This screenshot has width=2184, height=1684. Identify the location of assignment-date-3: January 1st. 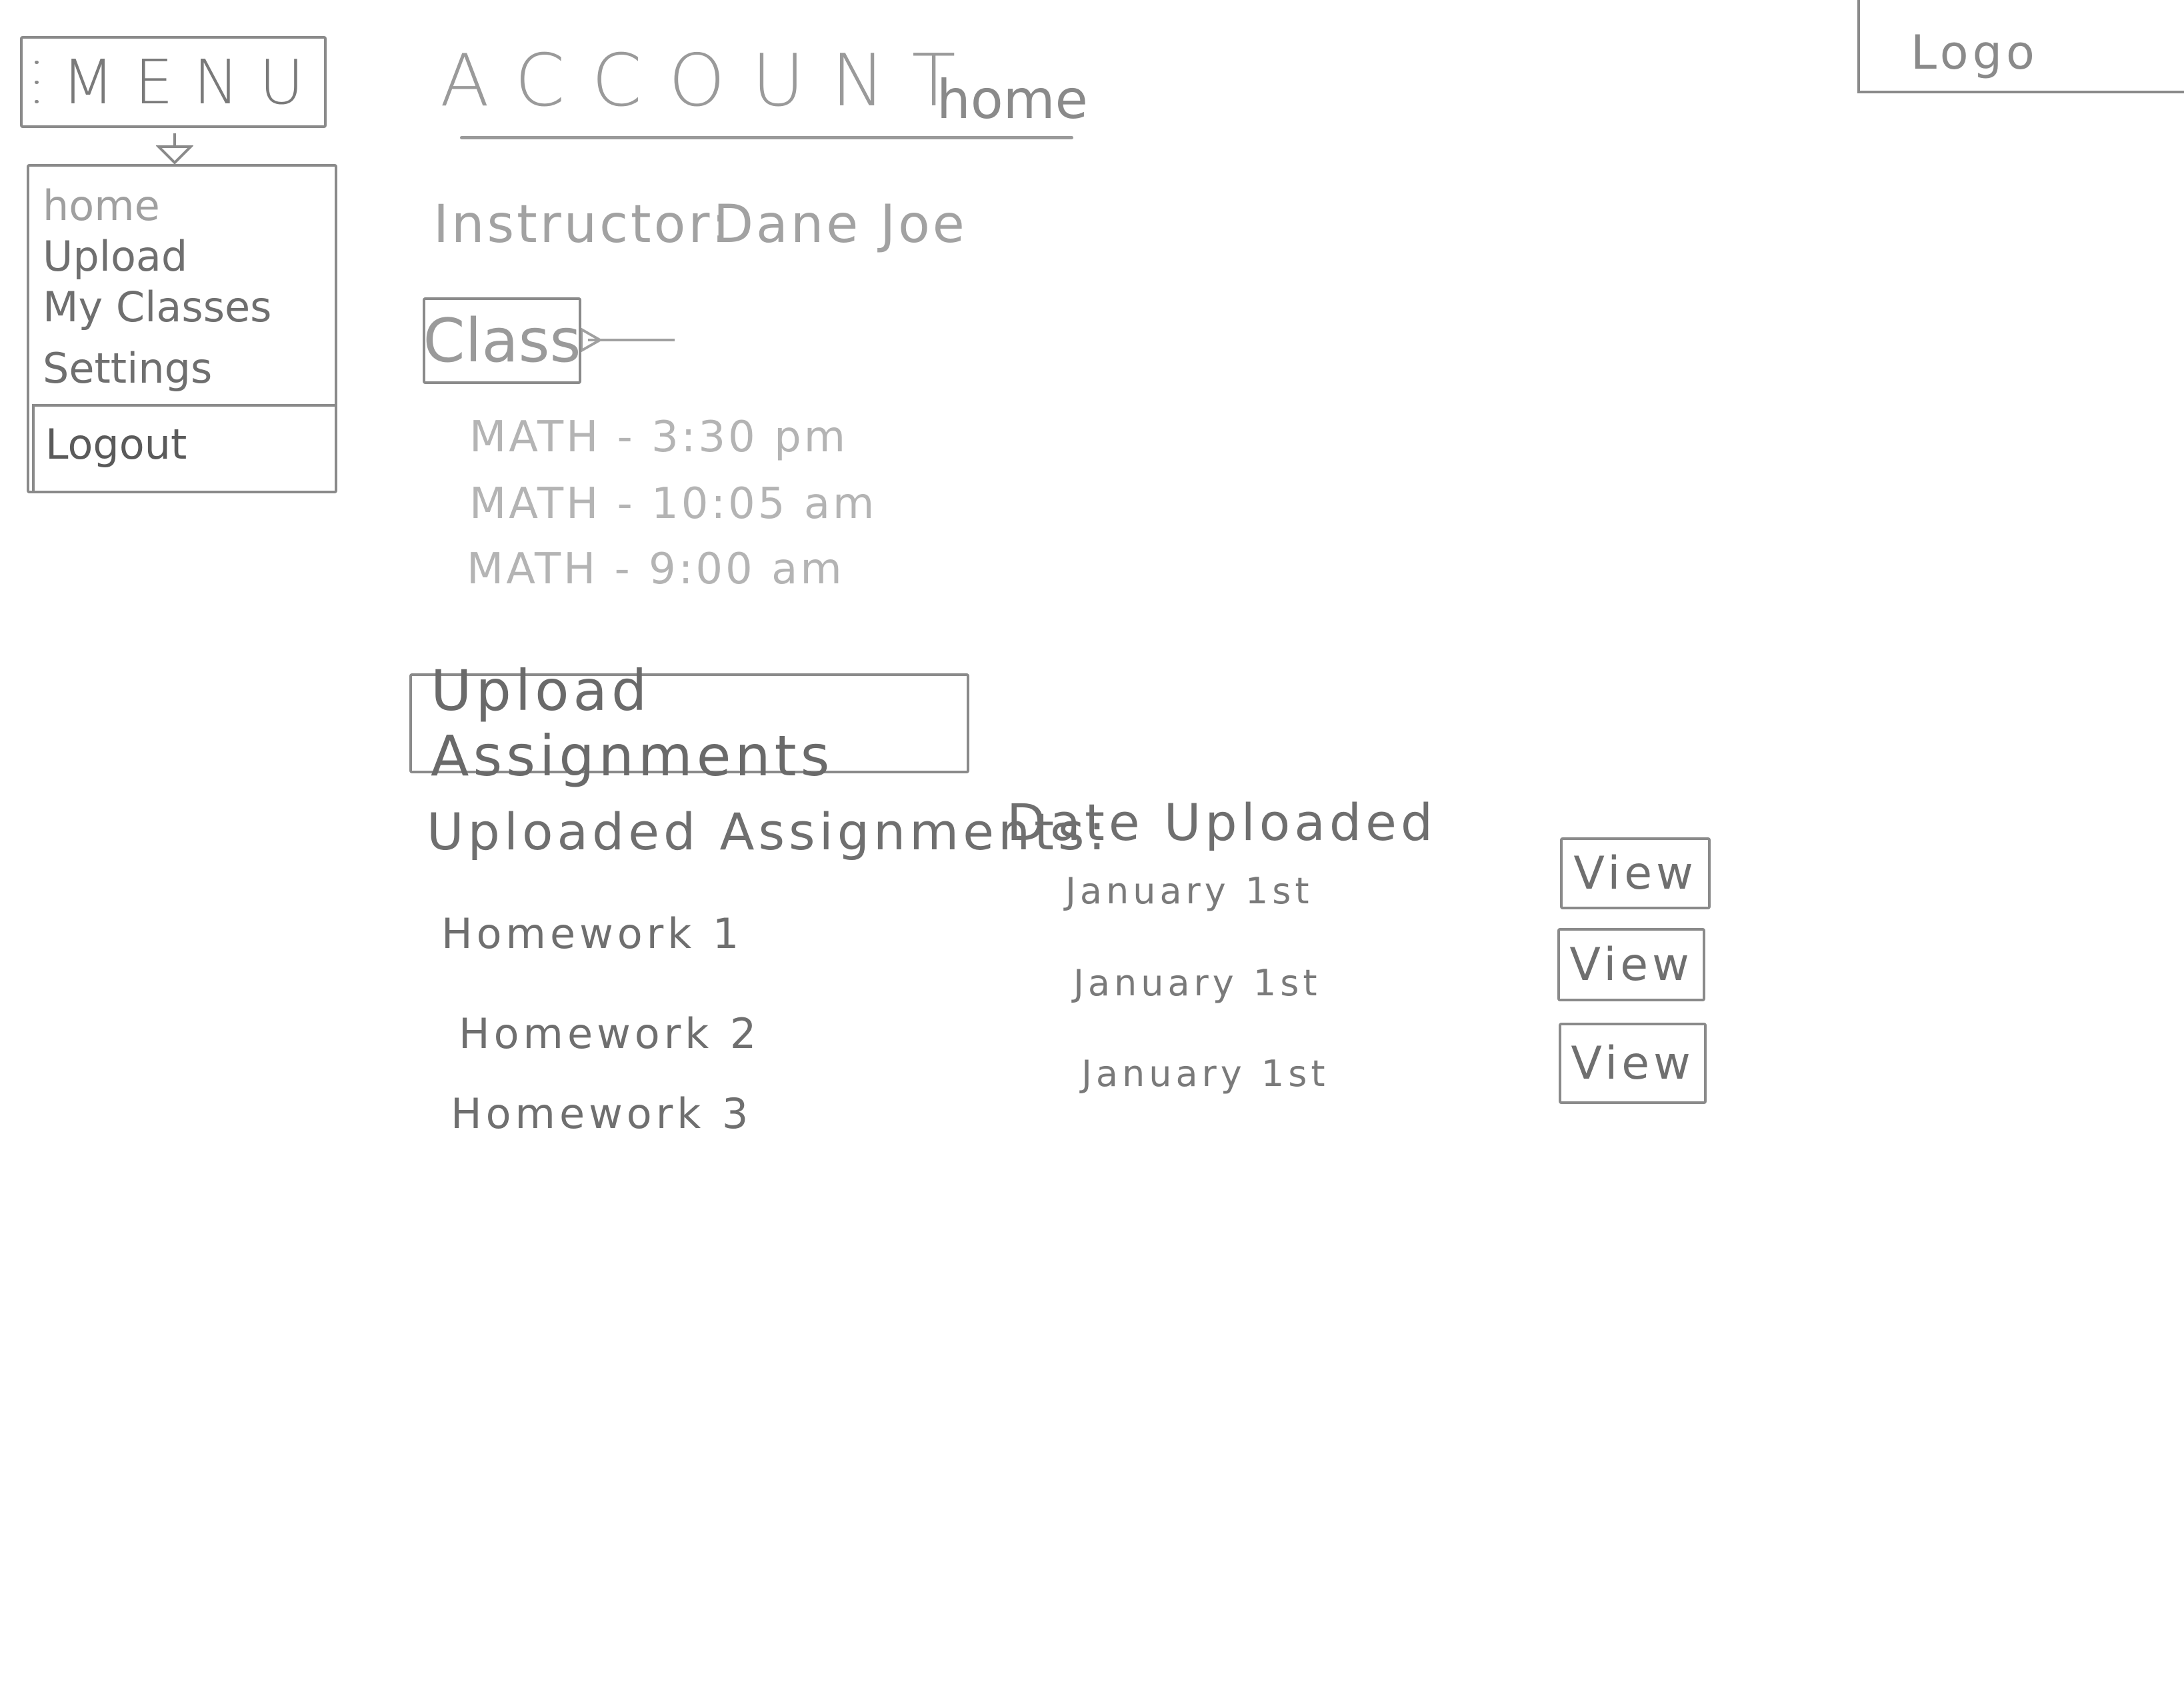
(1205, 1074).